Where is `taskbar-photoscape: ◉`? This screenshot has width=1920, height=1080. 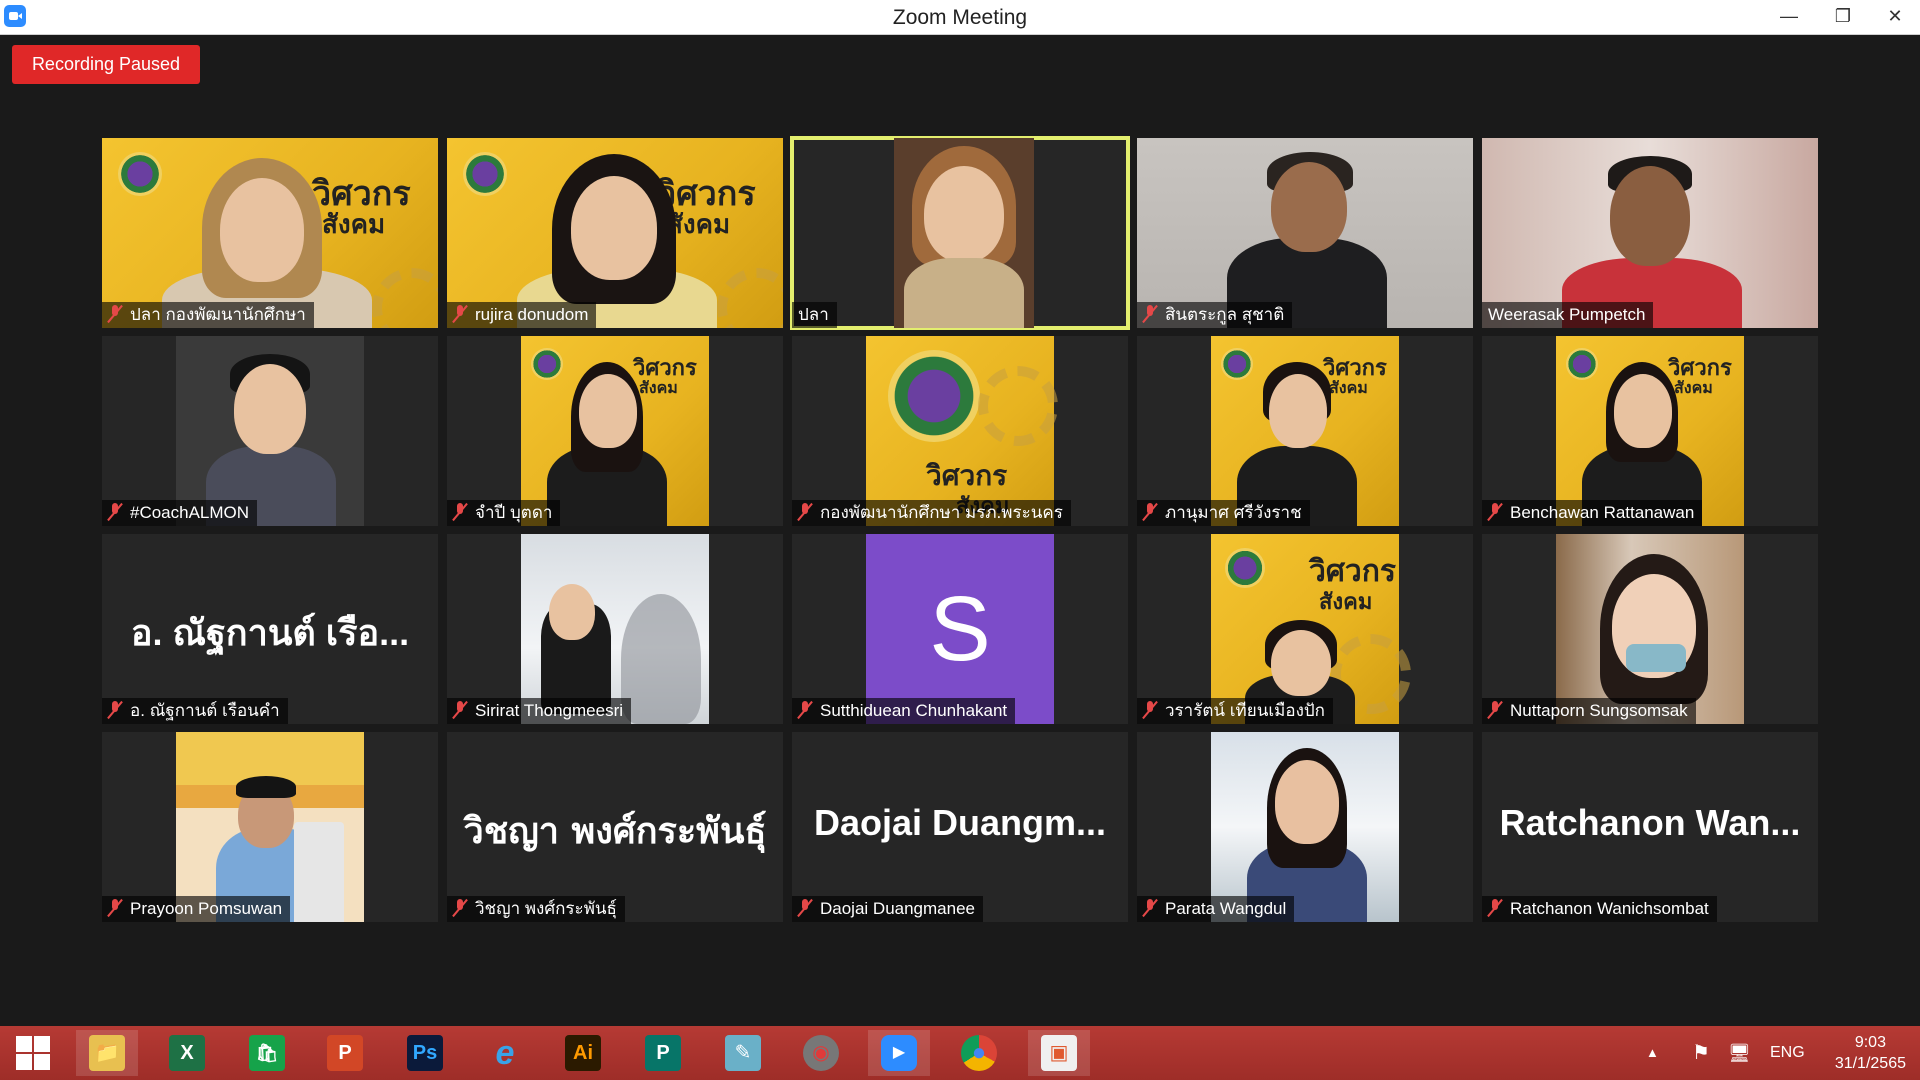 taskbar-photoscape: ◉ is located at coordinates (821, 1053).